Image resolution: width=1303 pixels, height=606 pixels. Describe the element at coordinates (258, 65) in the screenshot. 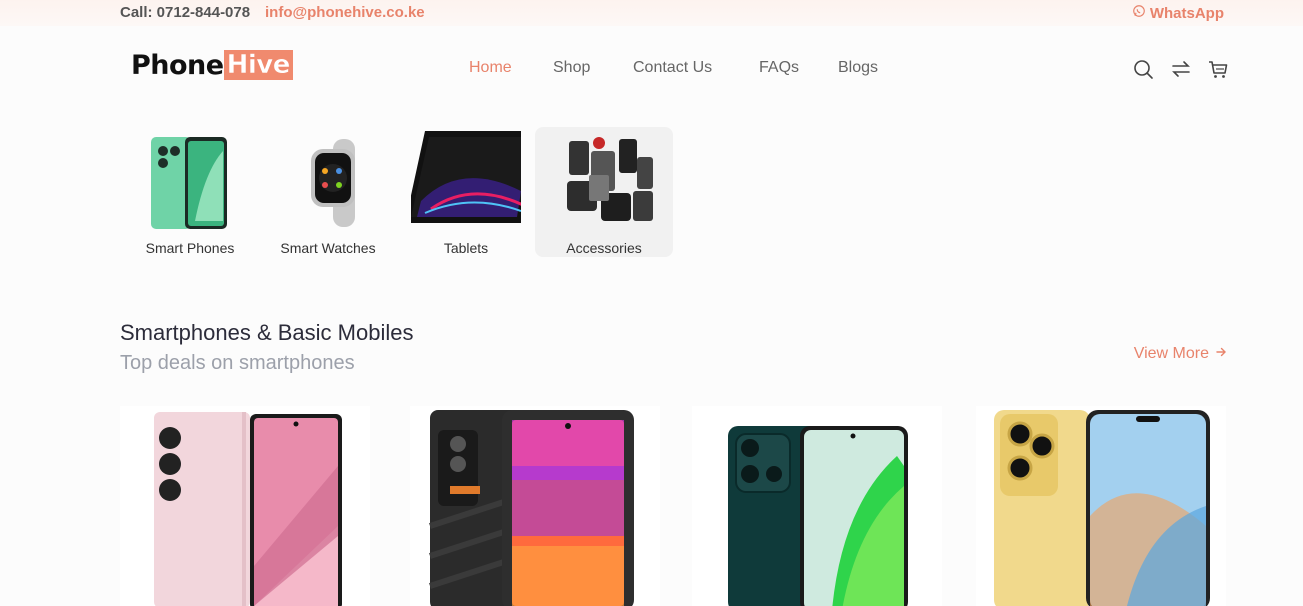

I see `logo-text-hive: Hive` at that location.